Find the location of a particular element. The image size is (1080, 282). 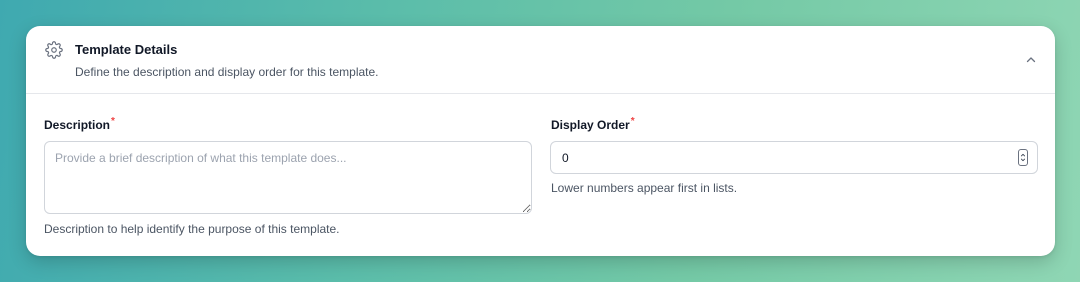

description-label-text: Description is located at coordinates (77, 125).